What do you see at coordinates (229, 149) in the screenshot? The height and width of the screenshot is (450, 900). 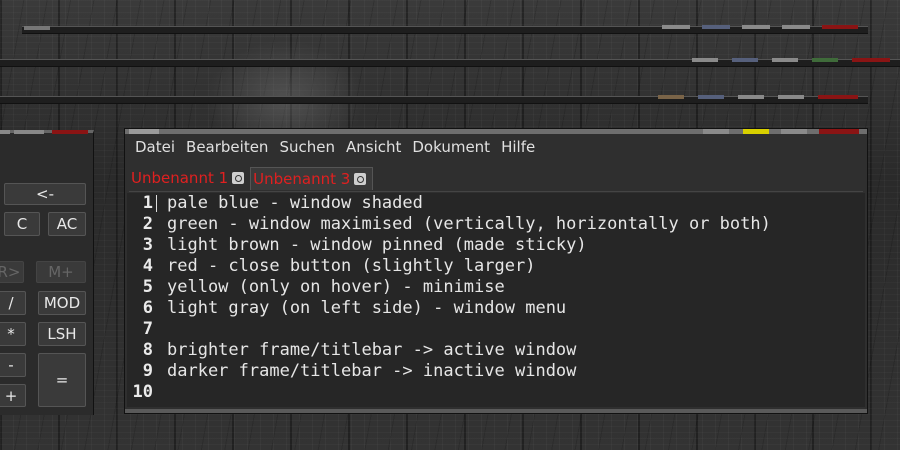 I see `menu-bearbeiten: Bearbeiten` at bounding box center [229, 149].